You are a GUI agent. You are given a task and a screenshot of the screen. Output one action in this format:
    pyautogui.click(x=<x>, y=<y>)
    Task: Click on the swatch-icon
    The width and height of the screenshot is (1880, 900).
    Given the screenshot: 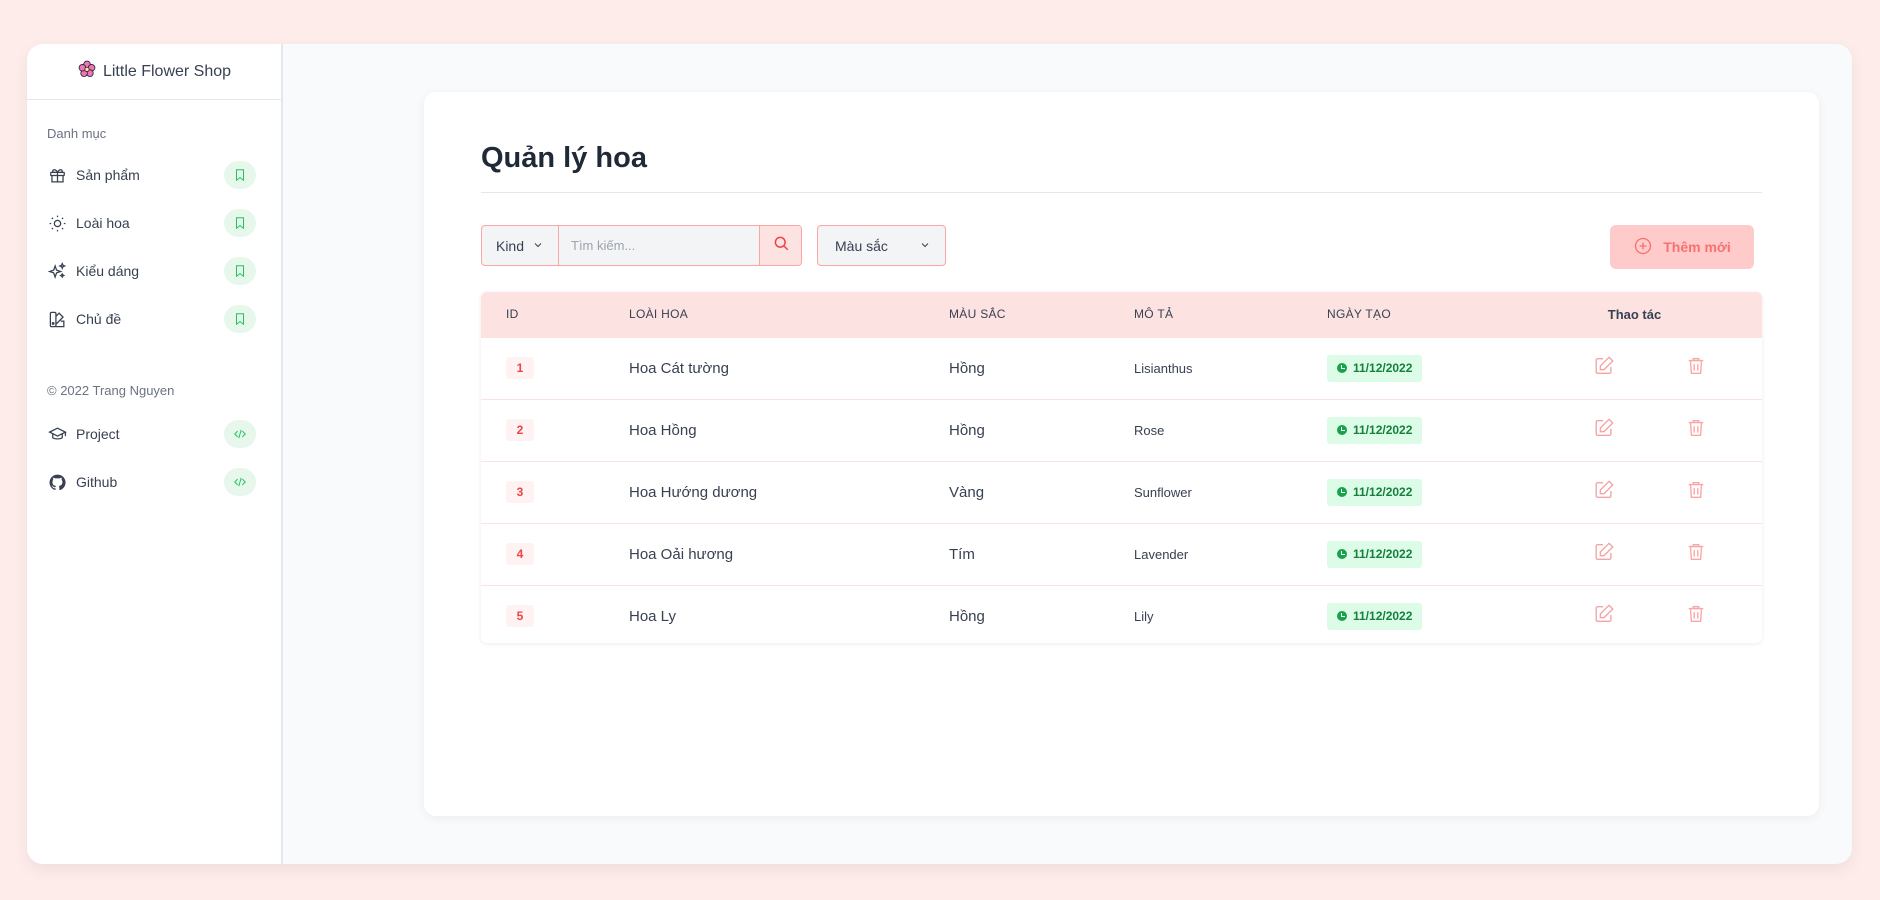 What is the action you would take?
    pyautogui.click(x=57, y=319)
    